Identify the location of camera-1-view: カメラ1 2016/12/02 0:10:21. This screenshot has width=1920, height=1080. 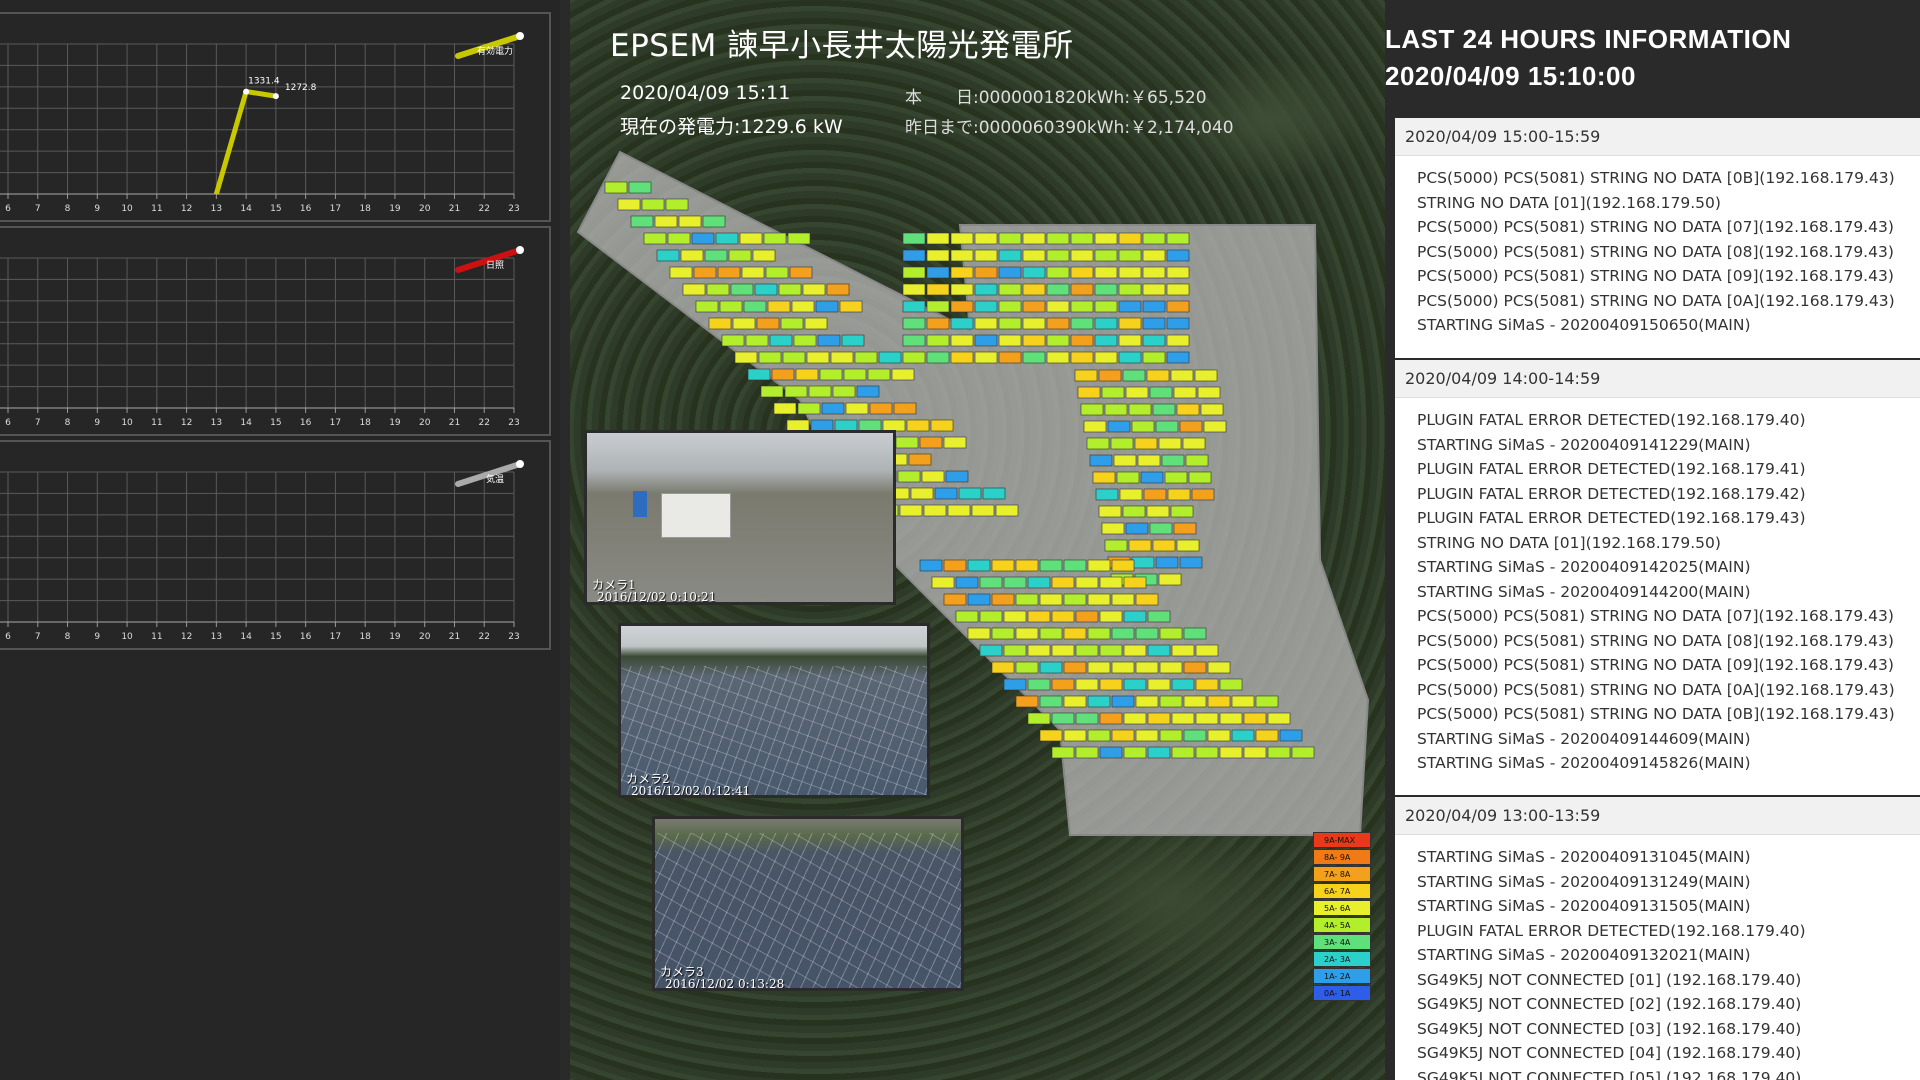
(740, 517).